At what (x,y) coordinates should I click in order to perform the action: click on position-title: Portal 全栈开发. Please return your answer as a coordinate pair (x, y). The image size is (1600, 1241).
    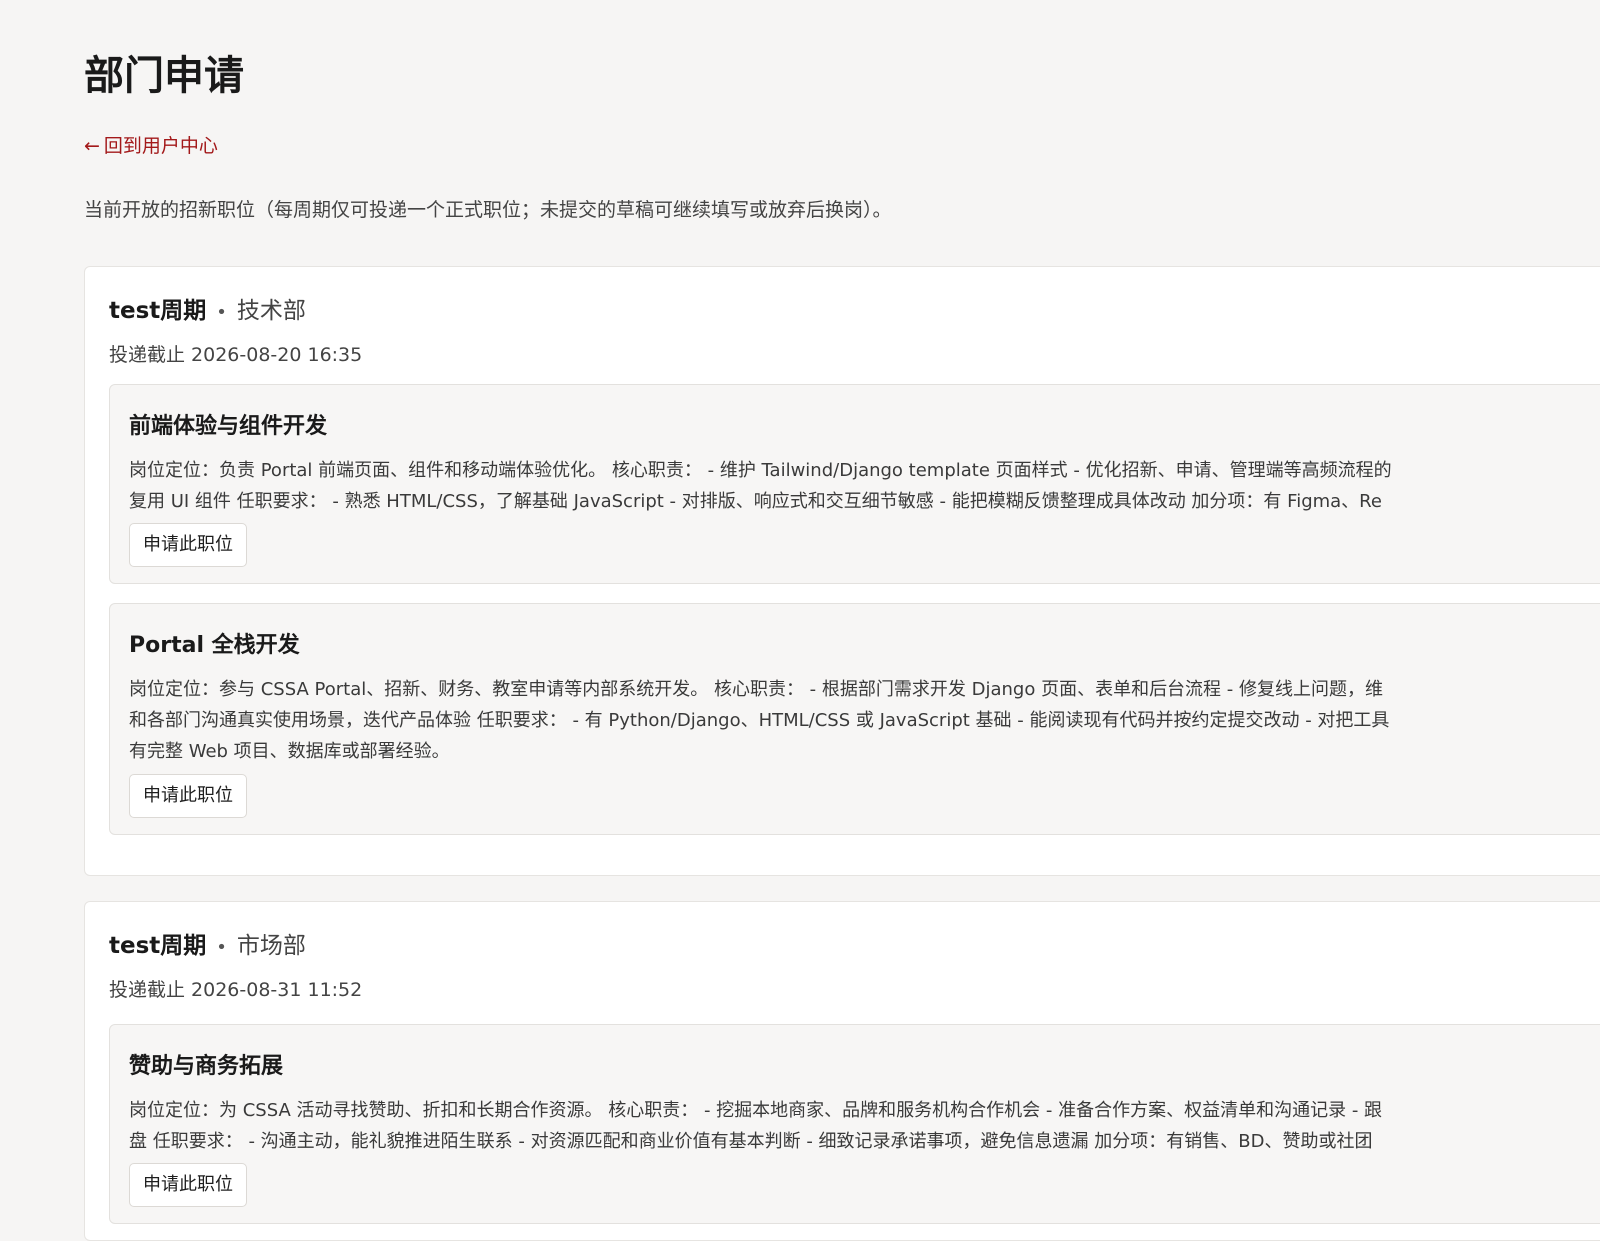
    Looking at the image, I should click on (214, 645).